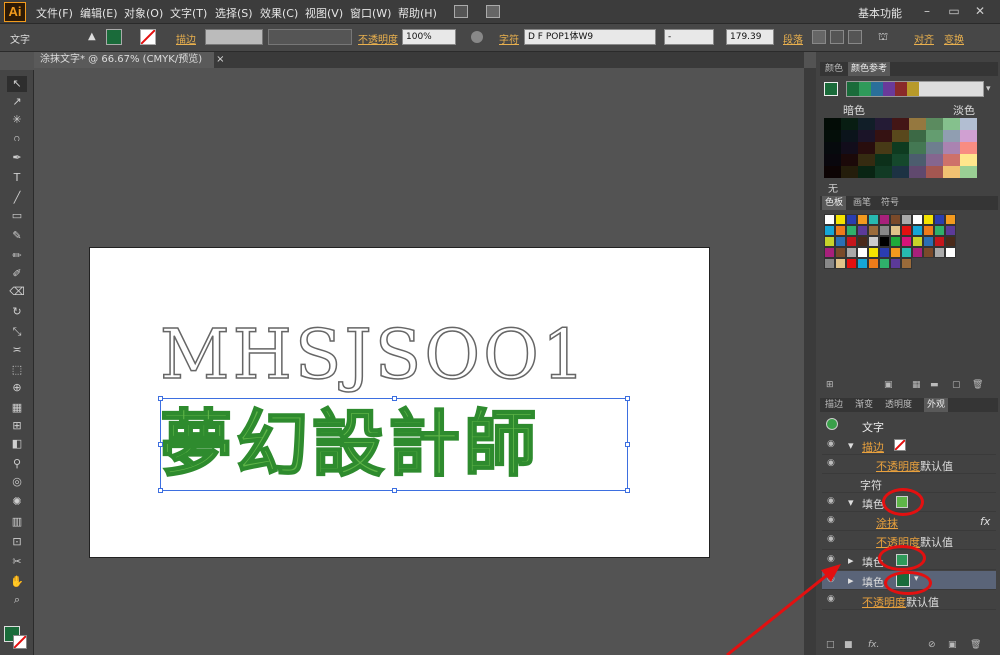 Image resolution: width=1000 pixels, height=655 pixels. Describe the element at coordinates (909, 445) in the screenshot. I see `appearance-stroke-row: ◉ ▾ 描边` at that location.